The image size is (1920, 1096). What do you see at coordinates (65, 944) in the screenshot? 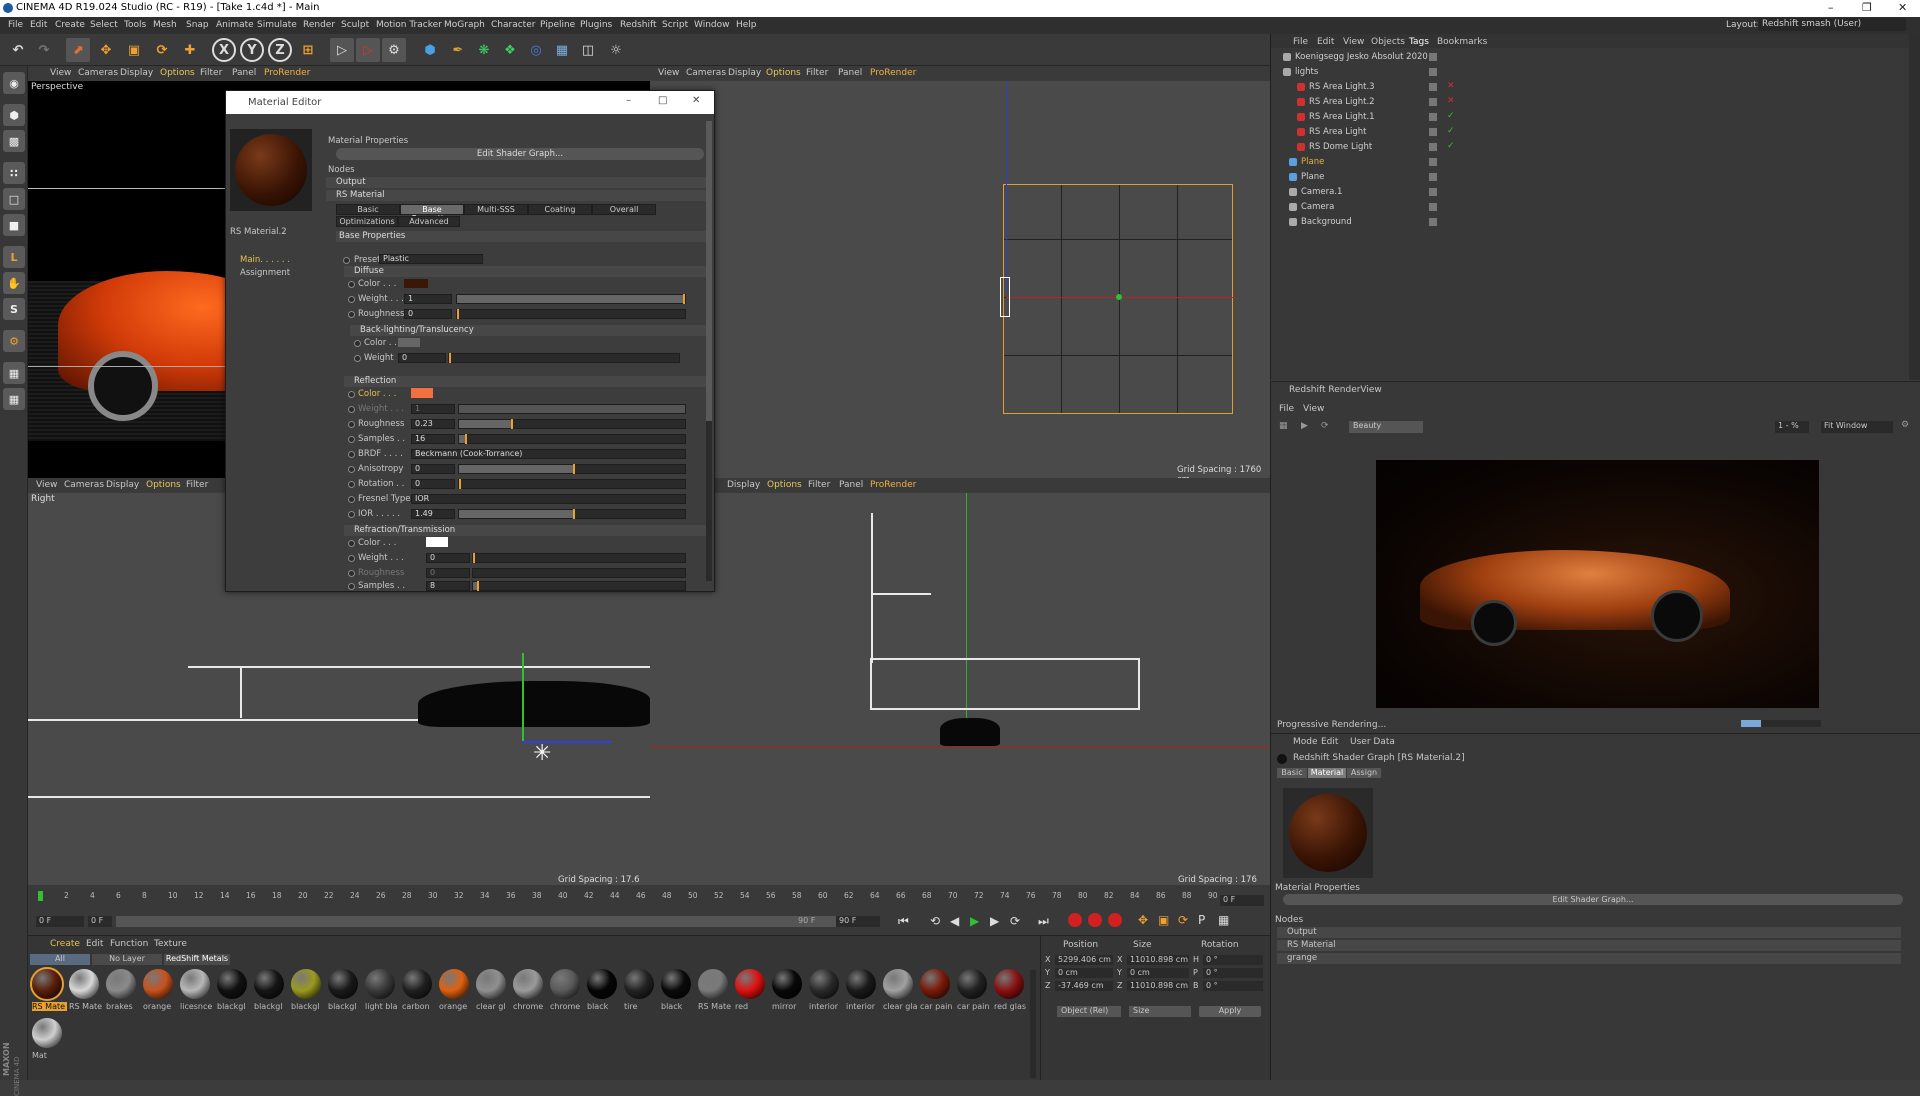
I see `mm-create: Create` at bounding box center [65, 944].